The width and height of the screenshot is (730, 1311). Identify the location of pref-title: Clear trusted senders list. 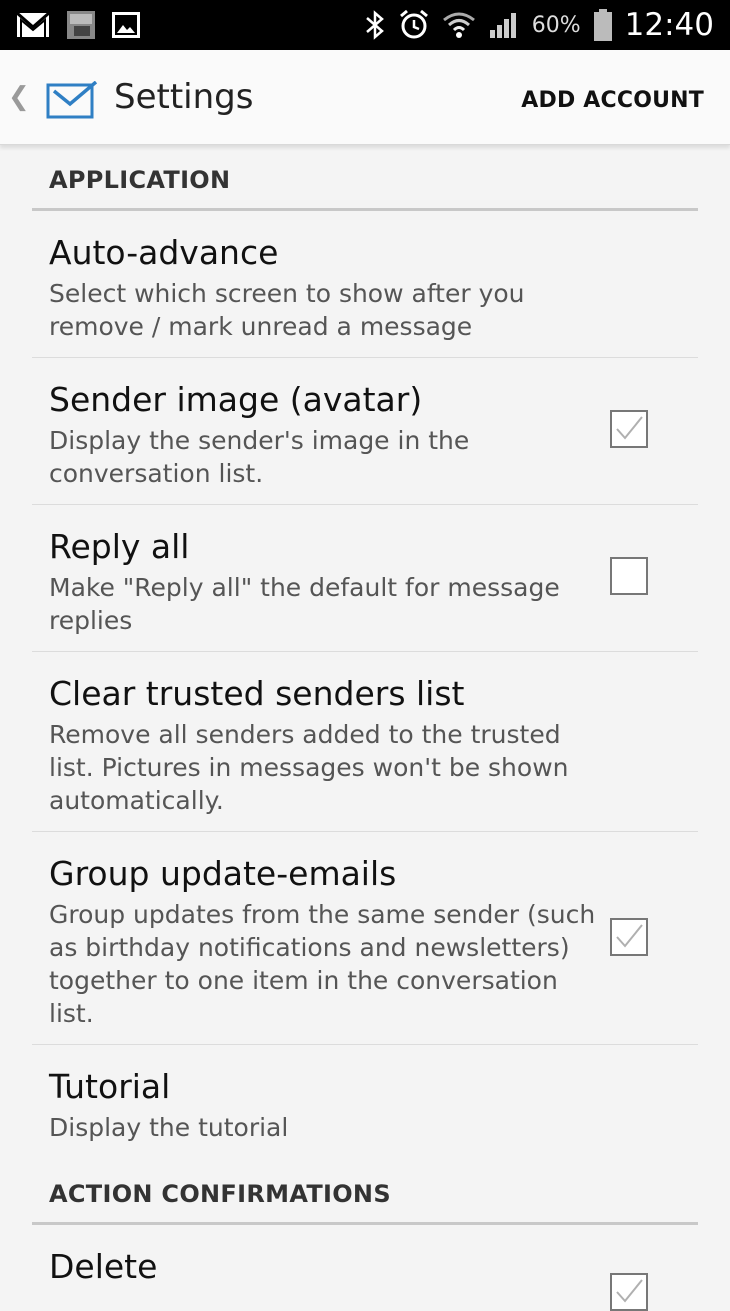
(257, 693).